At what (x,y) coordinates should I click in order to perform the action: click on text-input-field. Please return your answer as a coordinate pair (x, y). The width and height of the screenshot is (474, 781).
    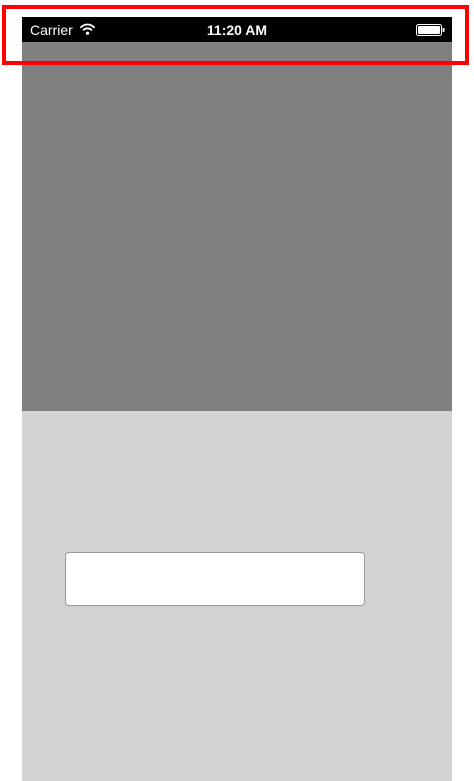
    Looking at the image, I should click on (215, 579).